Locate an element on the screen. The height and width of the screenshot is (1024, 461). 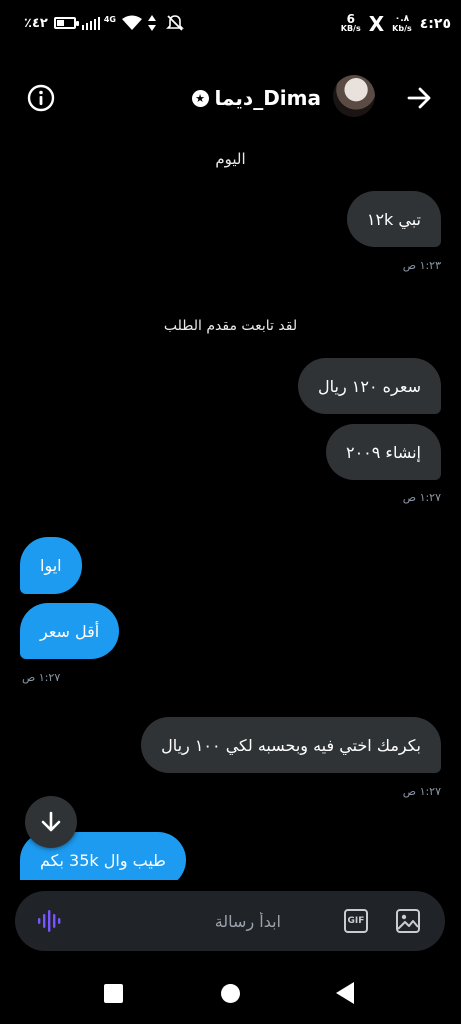
arrow-down-icon is located at coordinates (51, 821).